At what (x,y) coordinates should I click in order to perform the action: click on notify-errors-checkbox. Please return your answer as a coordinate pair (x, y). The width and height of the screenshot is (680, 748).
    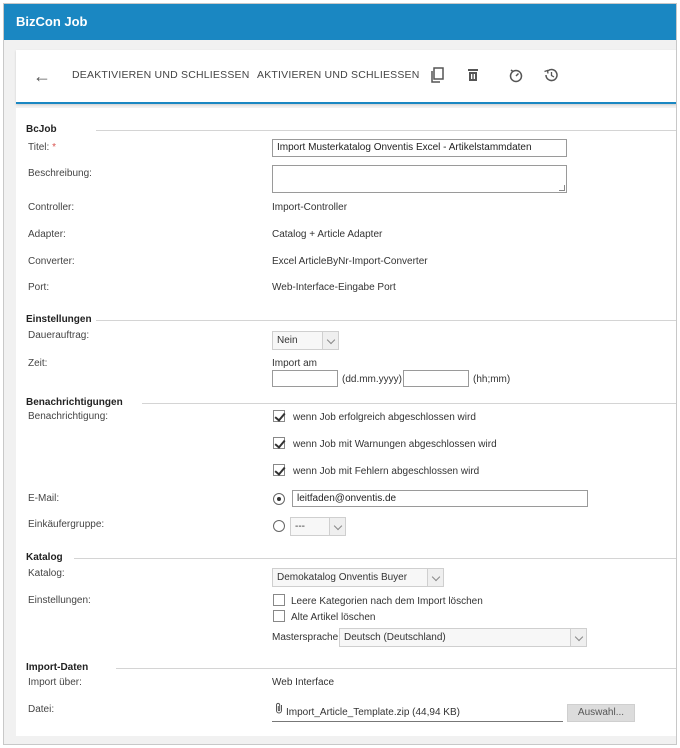
    Looking at the image, I should click on (279, 470).